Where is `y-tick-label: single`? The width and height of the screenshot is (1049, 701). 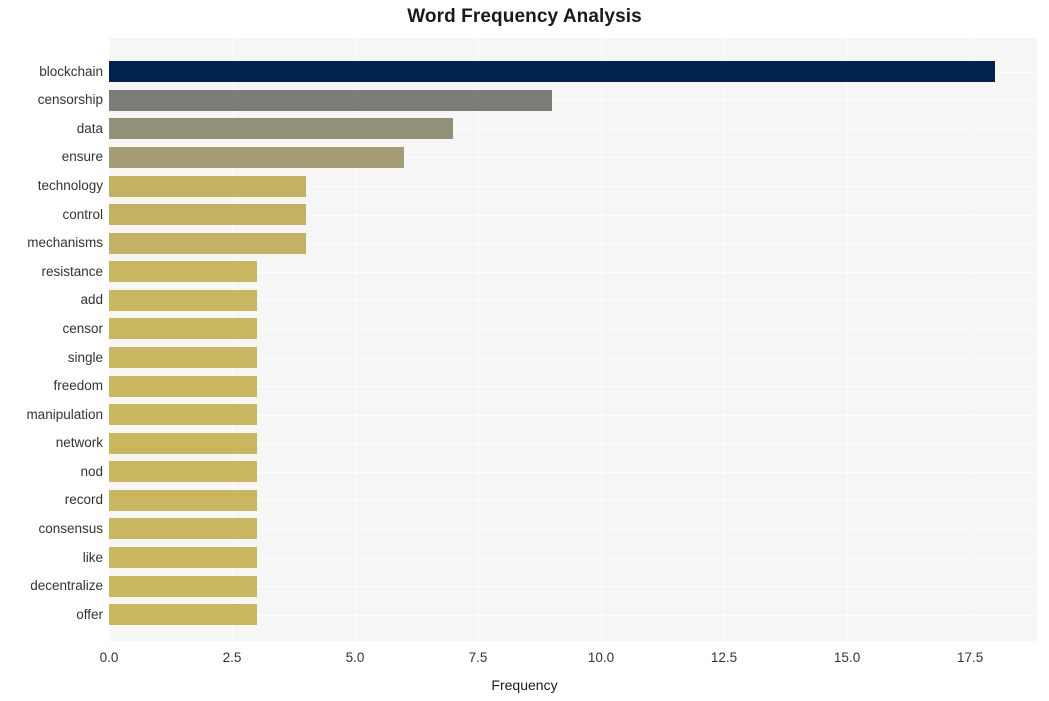 y-tick-label: single is located at coordinates (85, 357).